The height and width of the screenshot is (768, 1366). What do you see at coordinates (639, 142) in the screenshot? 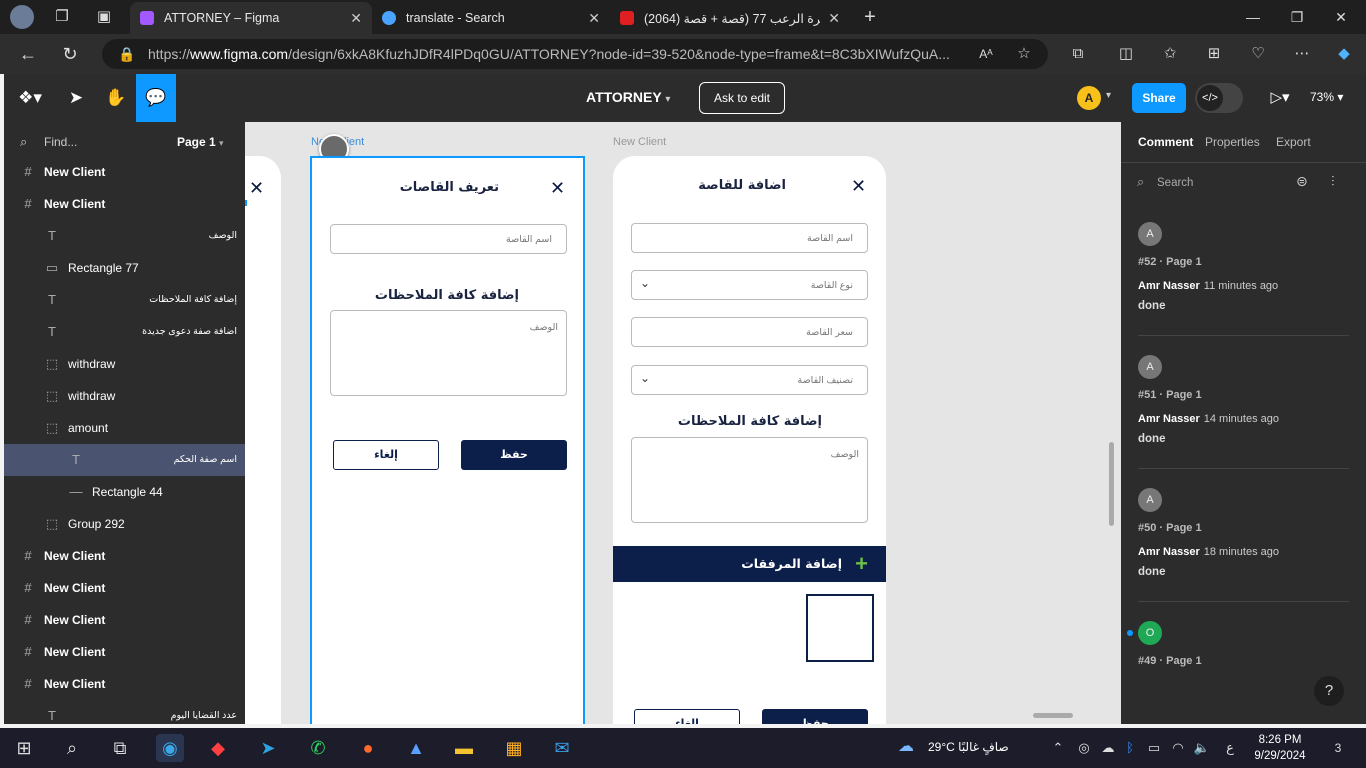
I see `frame-label: New Client` at bounding box center [639, 142].